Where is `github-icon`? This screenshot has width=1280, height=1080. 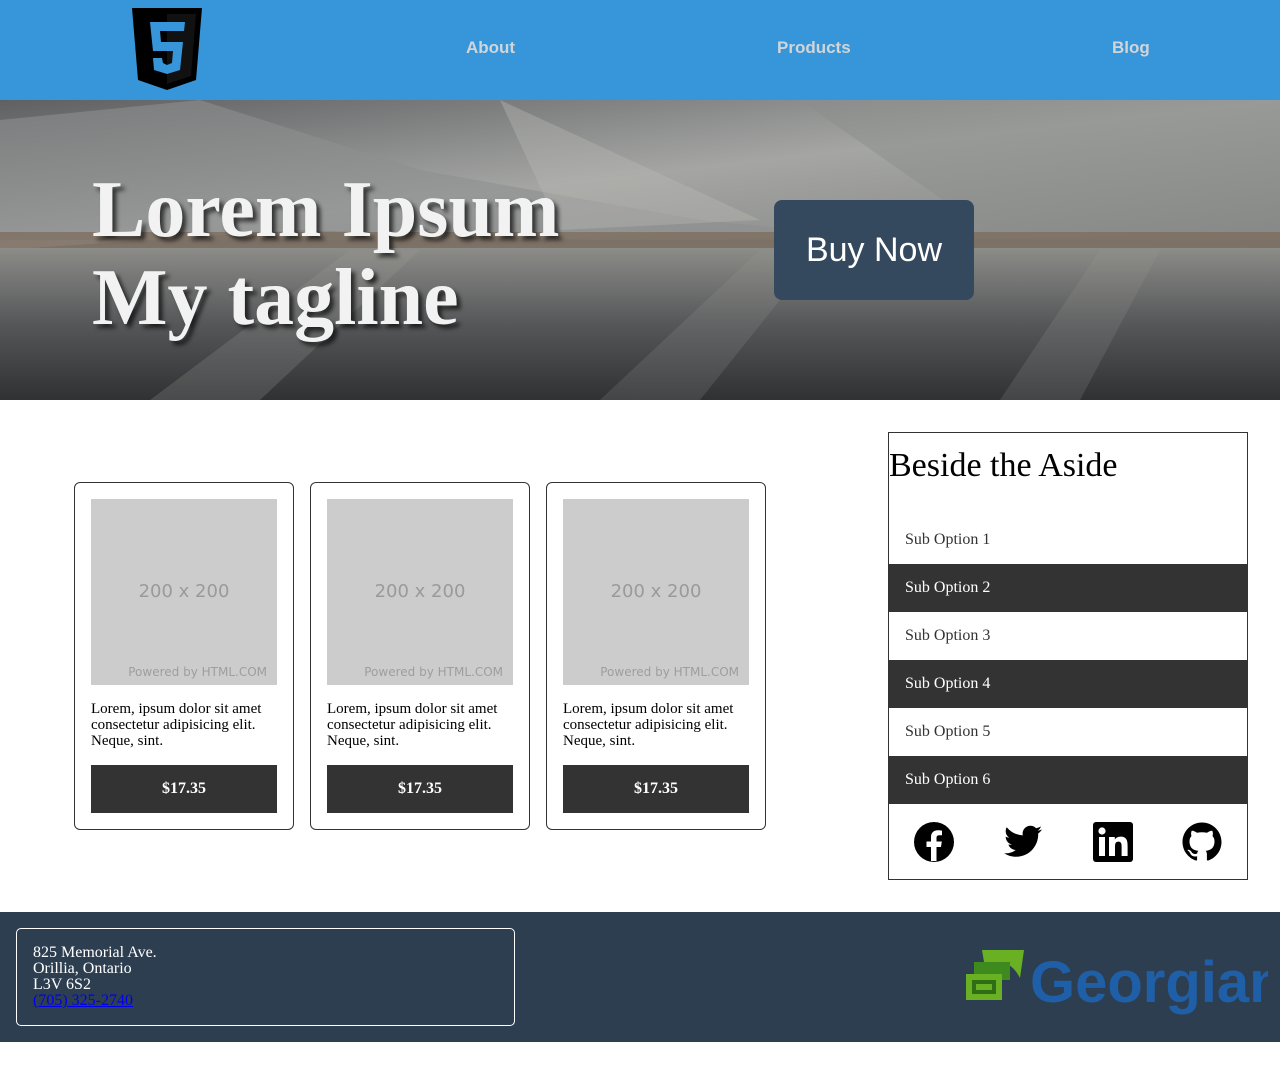
github-icon is located at coordinates (1202, 842).